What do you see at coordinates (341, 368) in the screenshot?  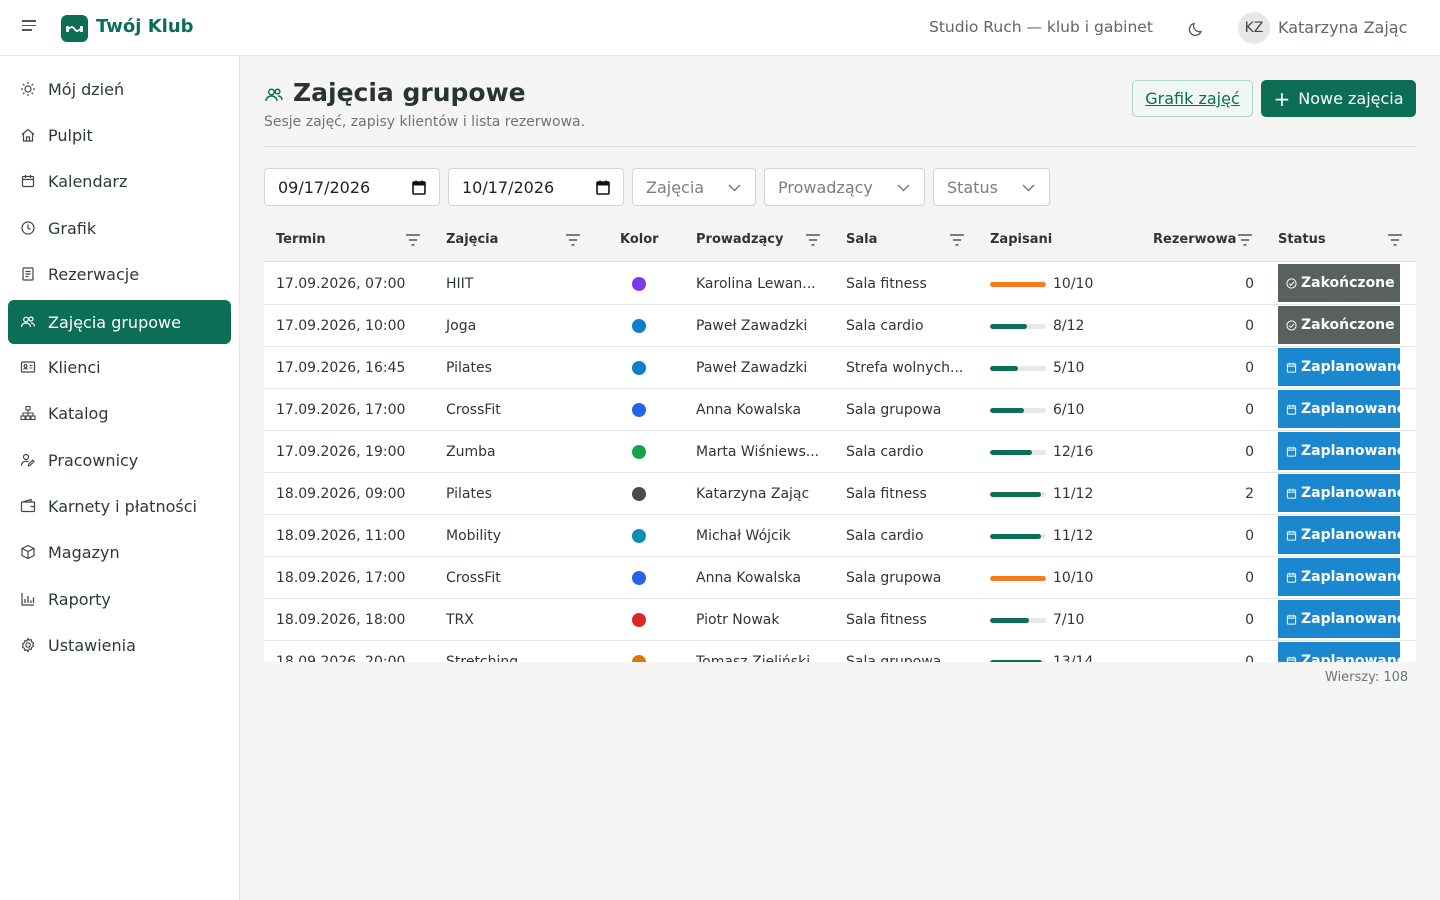 I see `cell-term: 17.09.2026, 16:45` at bounding box center [341, 368].